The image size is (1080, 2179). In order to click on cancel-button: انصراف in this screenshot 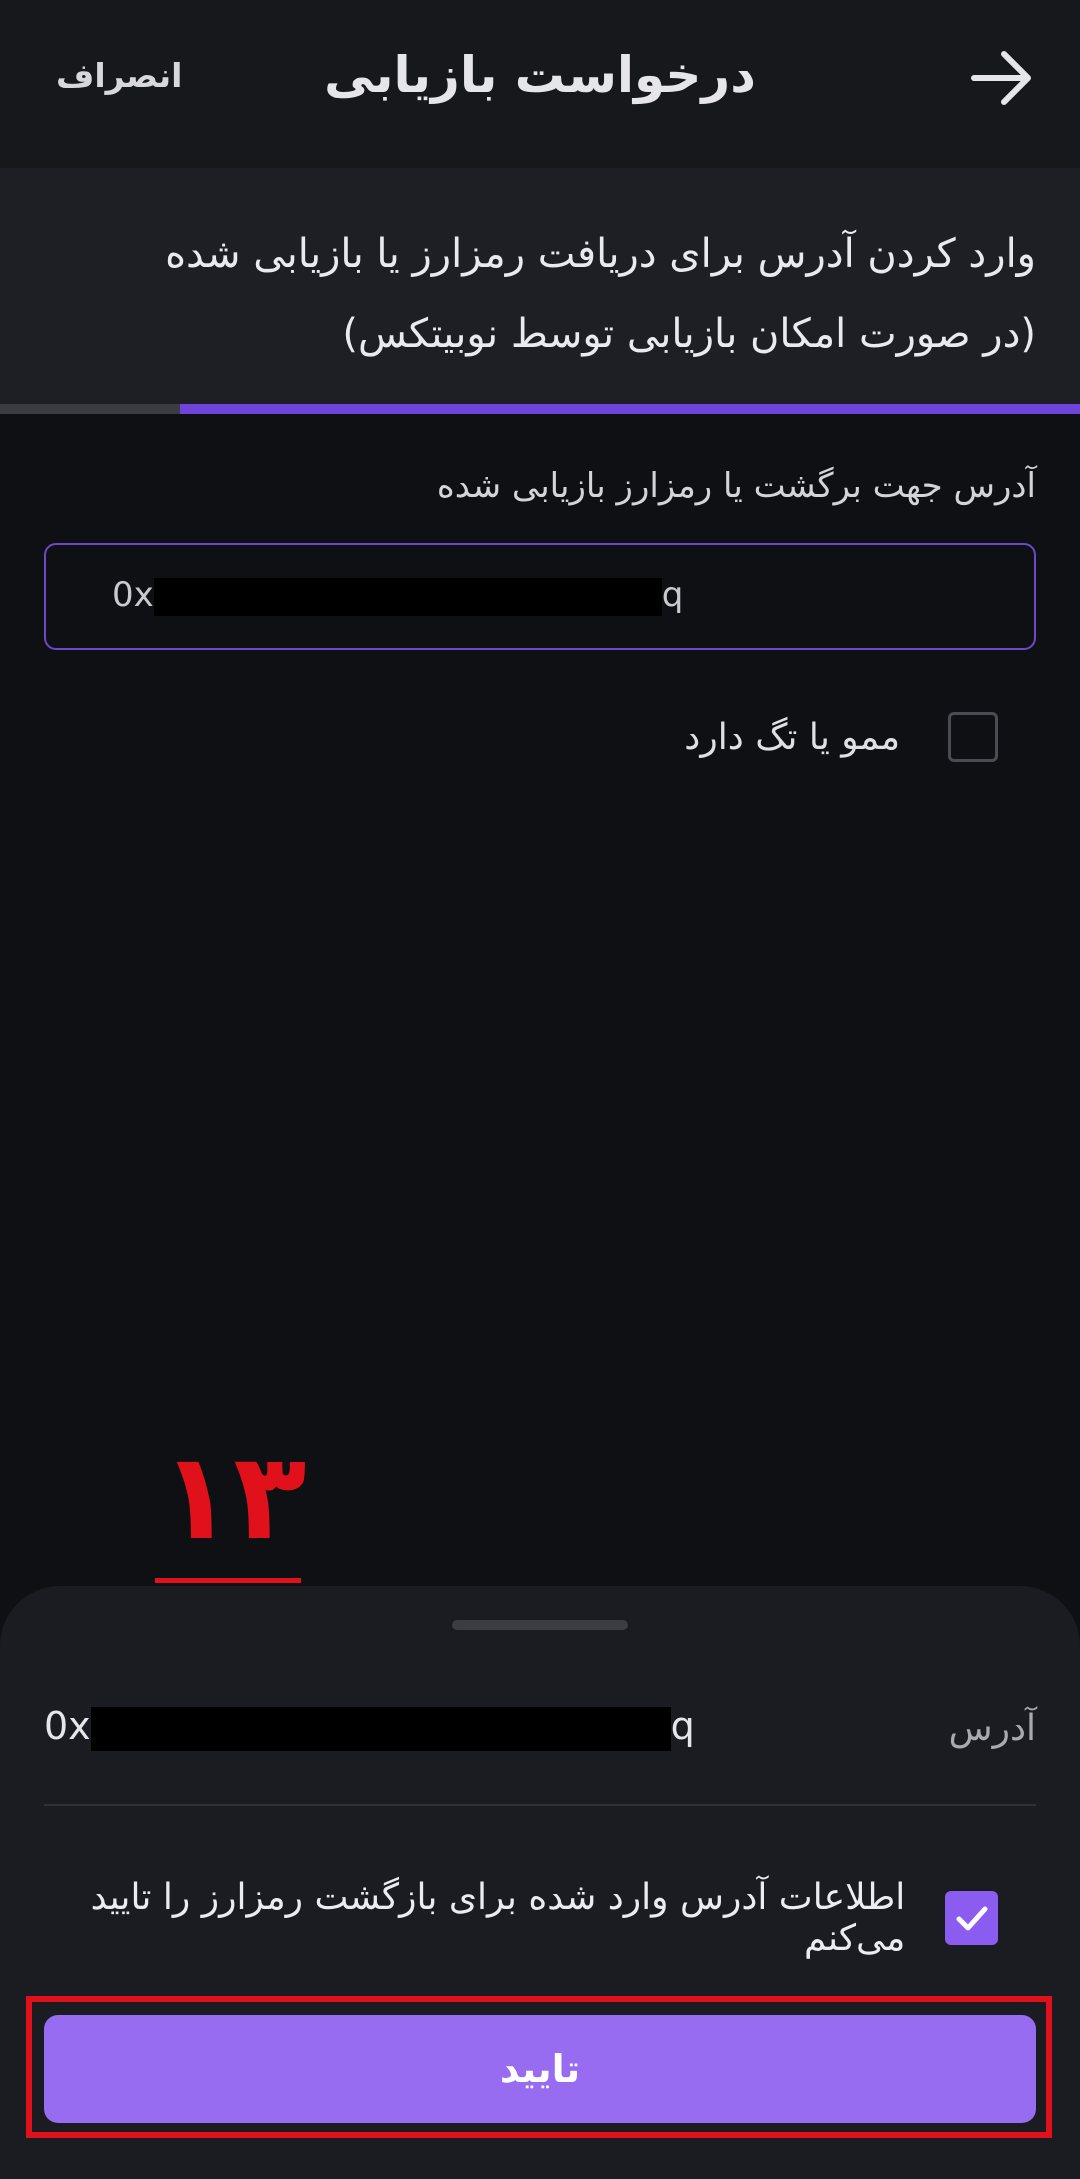, I will do `click(119, 75)`.